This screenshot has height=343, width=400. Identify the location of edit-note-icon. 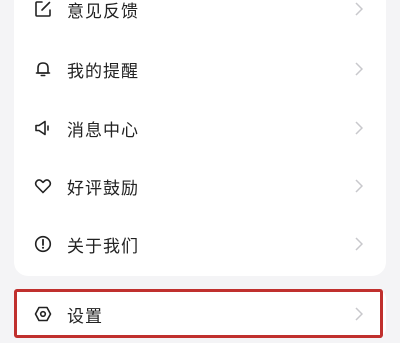
(43, 9).